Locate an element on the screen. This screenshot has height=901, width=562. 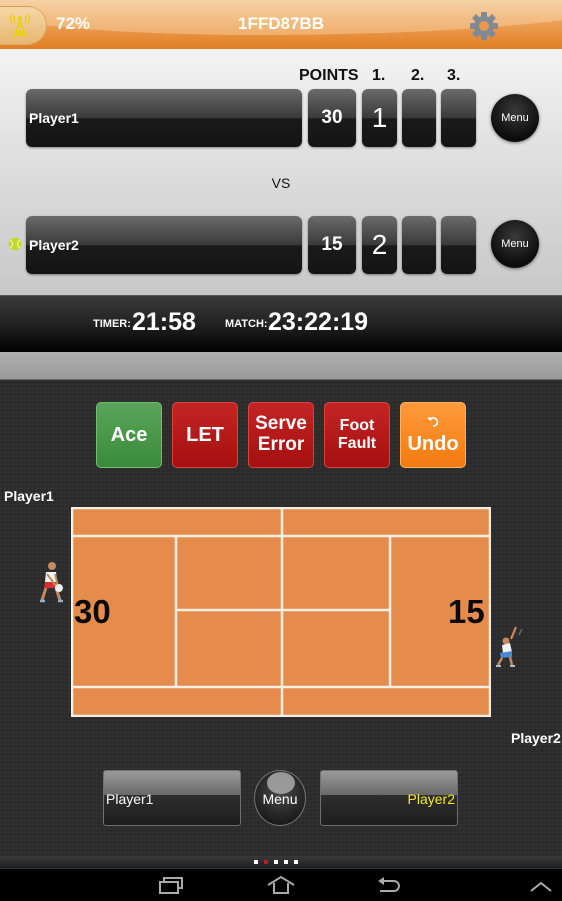
ace-button: Ace is located at coordinates (129, 435).